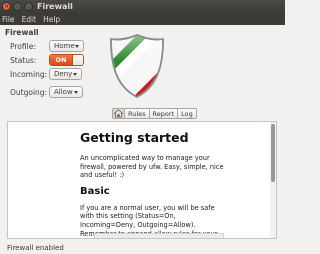  I want to click on outgoing-label: Outgoing:, so click(29, 92).